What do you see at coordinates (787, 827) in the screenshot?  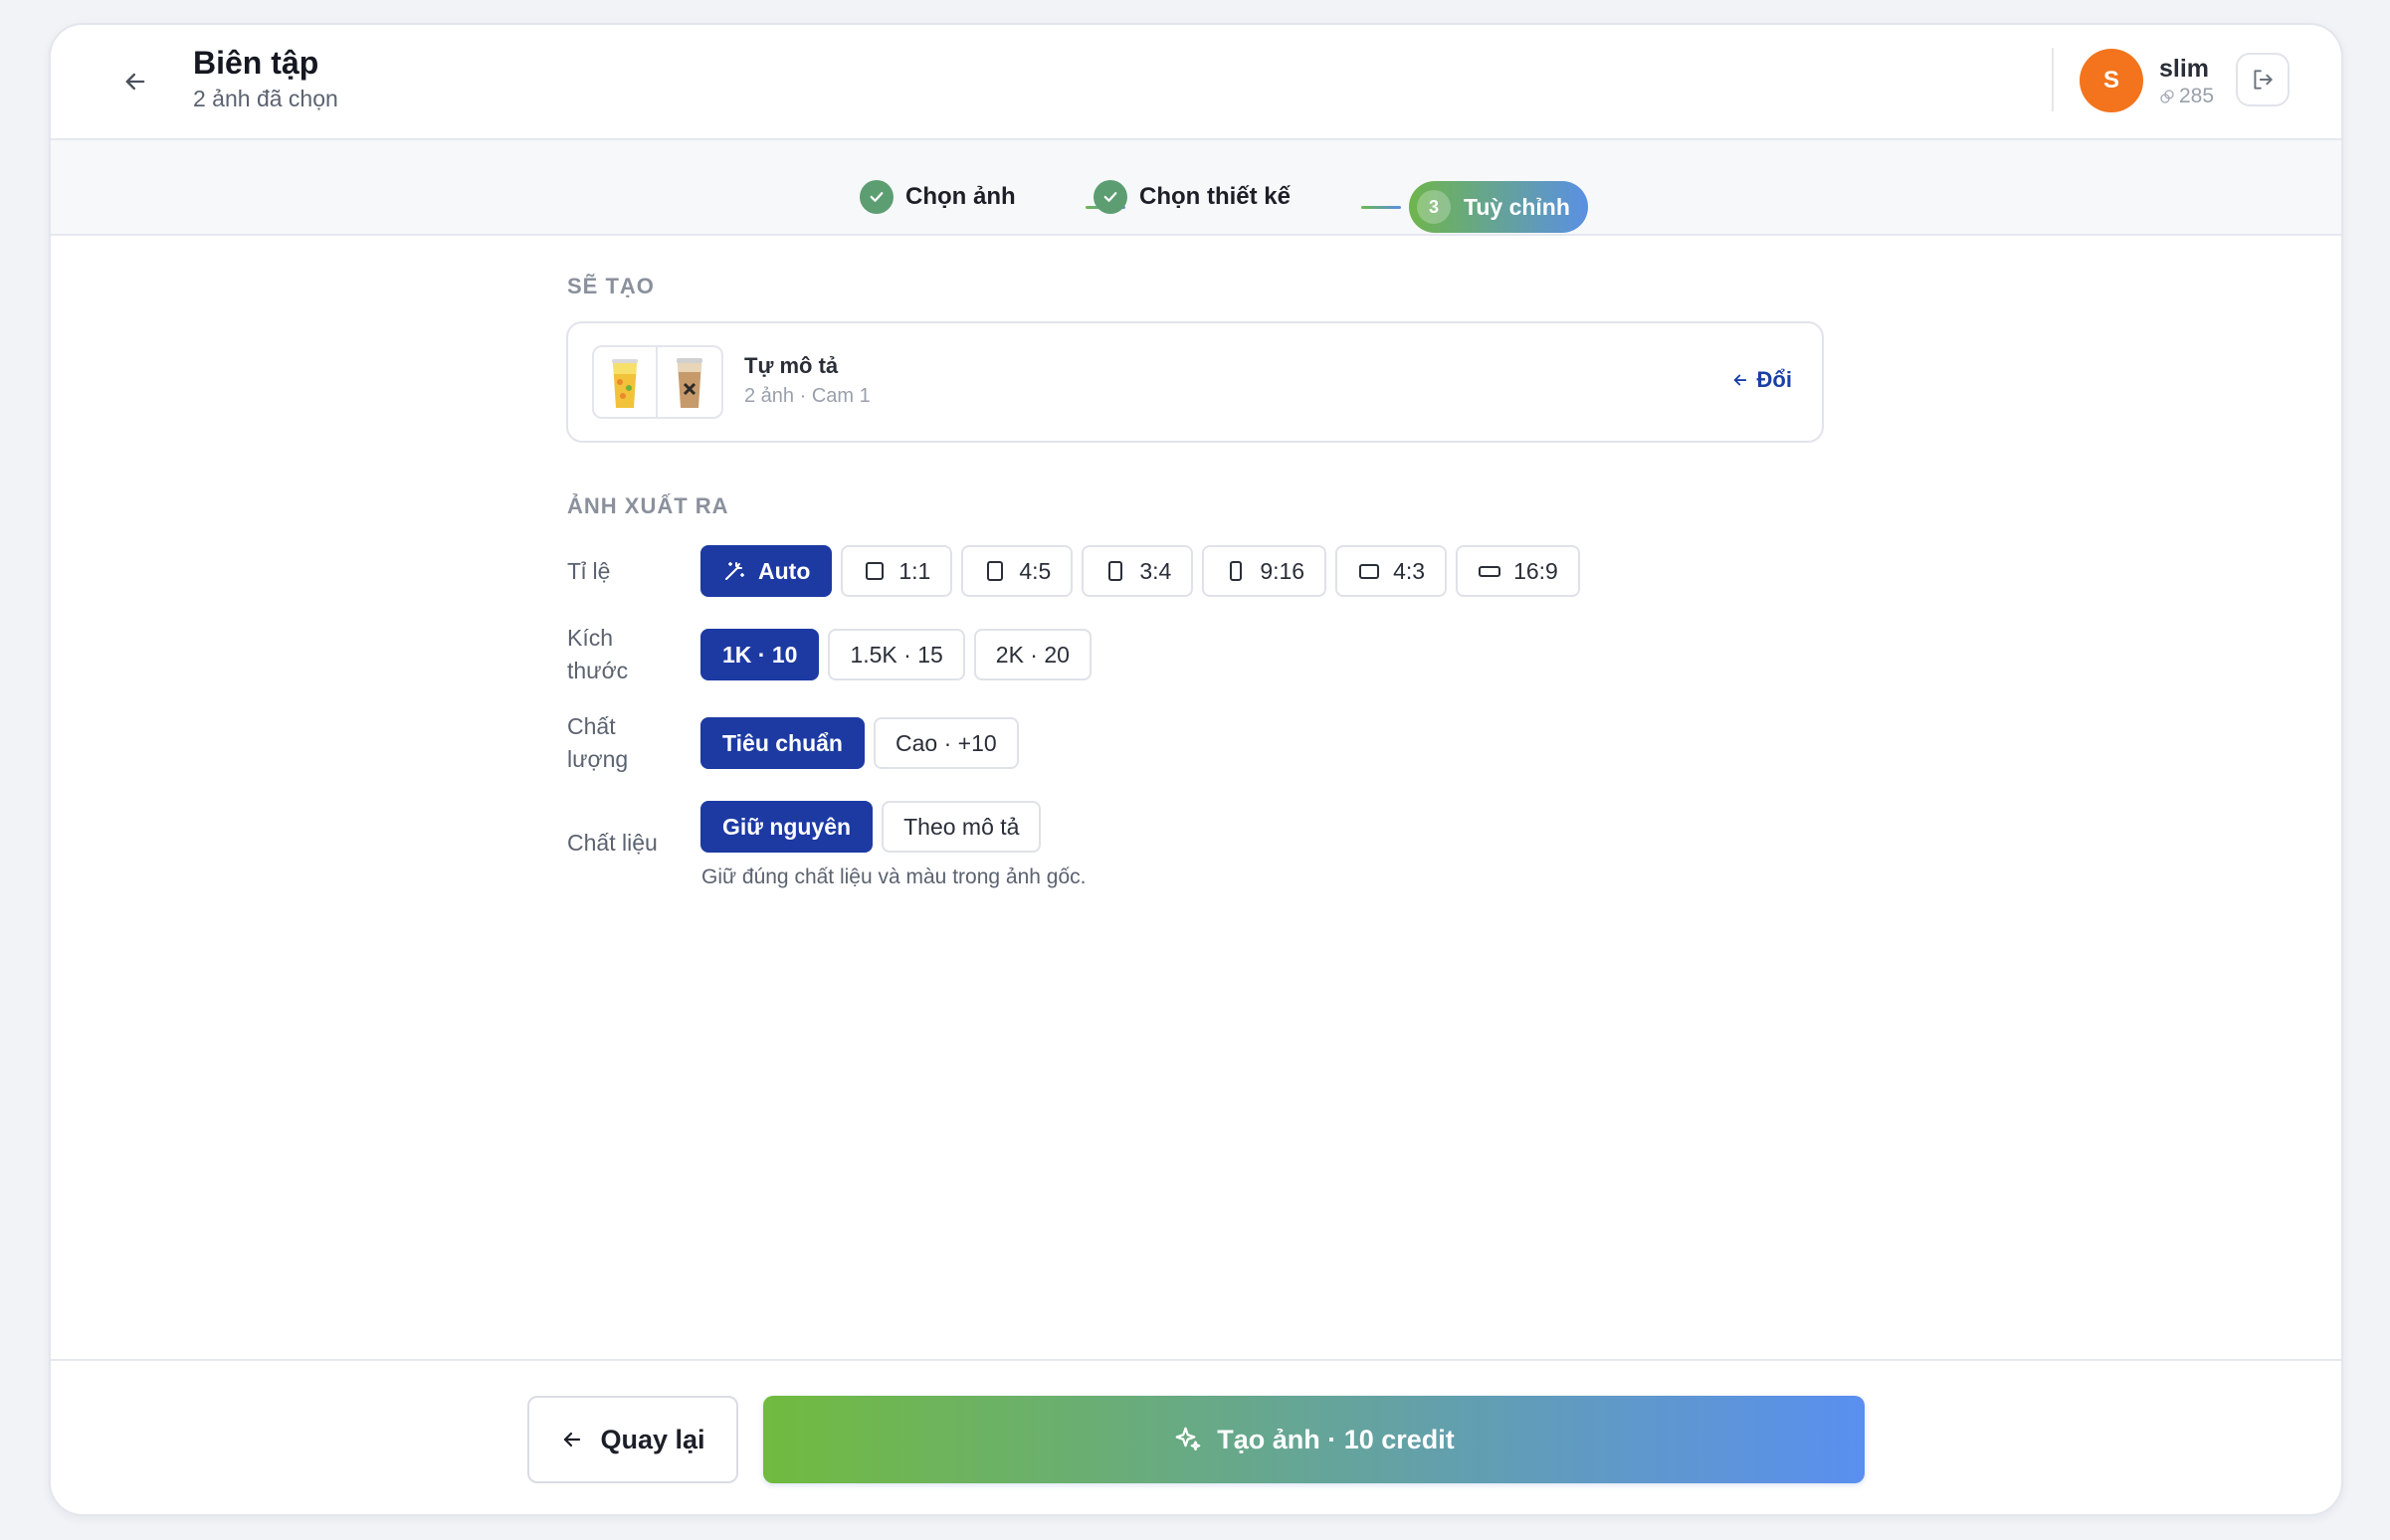 I see `material-option-keep: Giữ nguyên` at bounding box center [787, 827].